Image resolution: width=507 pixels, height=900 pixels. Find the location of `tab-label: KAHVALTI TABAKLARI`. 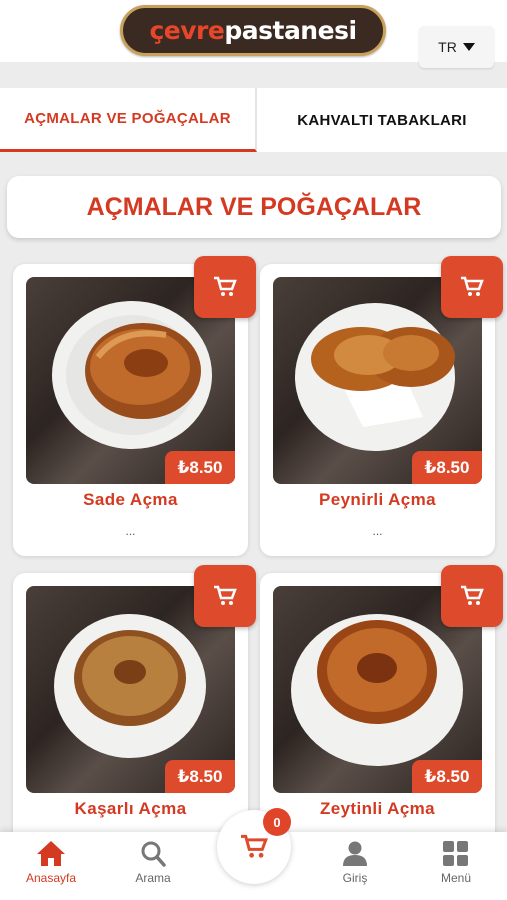

tab-label: KAHVALTI TABAKLARI is located at coordinates (382, 120).